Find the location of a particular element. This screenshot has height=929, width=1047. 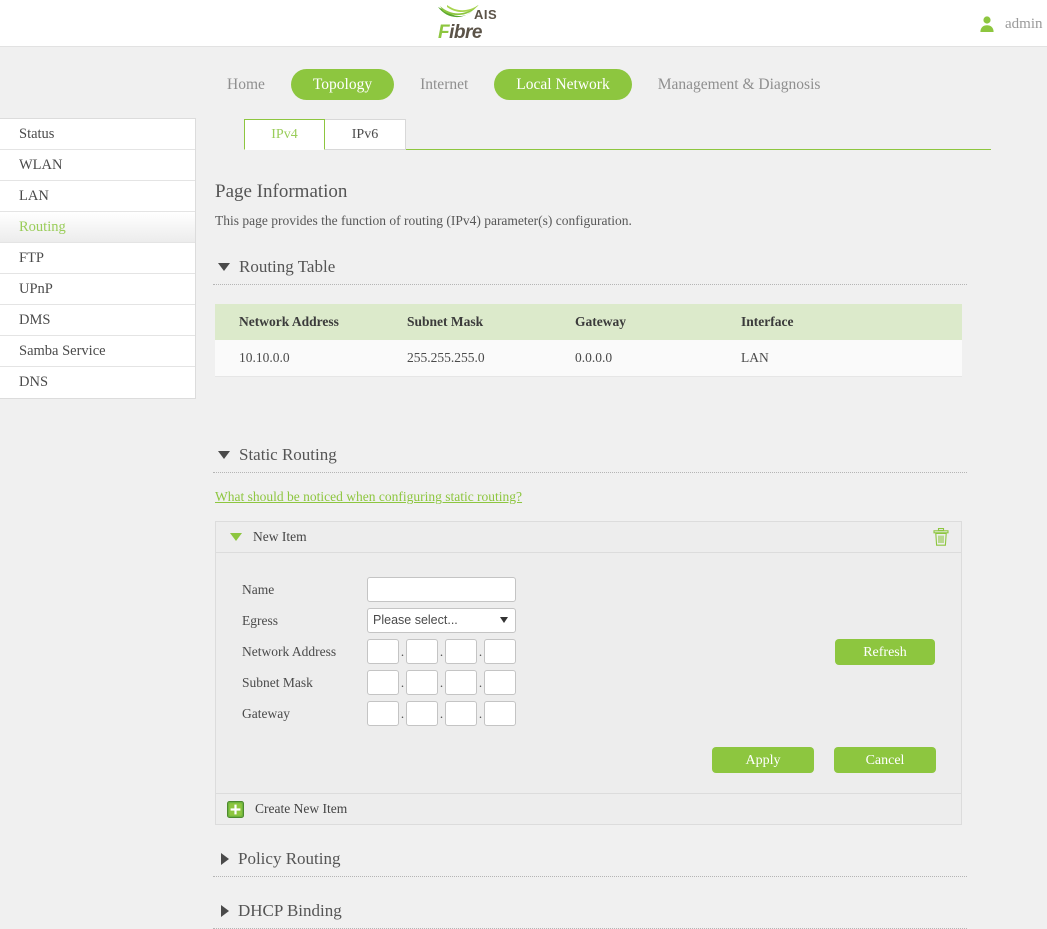

nav-item-home: Home is located at coordinates (246, 85).